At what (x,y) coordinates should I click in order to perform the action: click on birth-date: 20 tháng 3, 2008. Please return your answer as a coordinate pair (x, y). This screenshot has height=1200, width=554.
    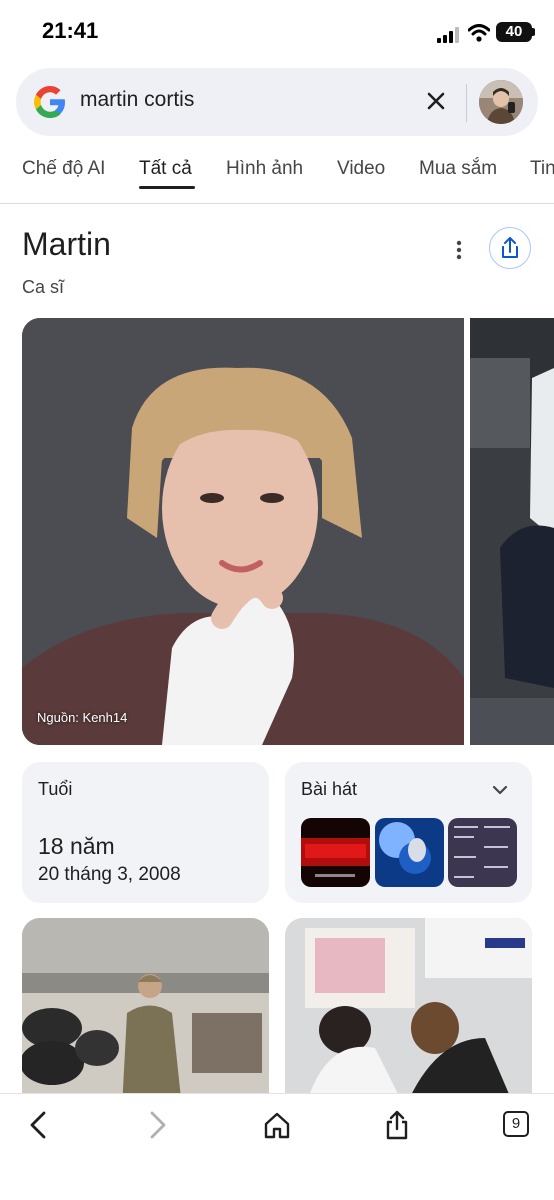
    Looking at the image, I should click on (109, 874).